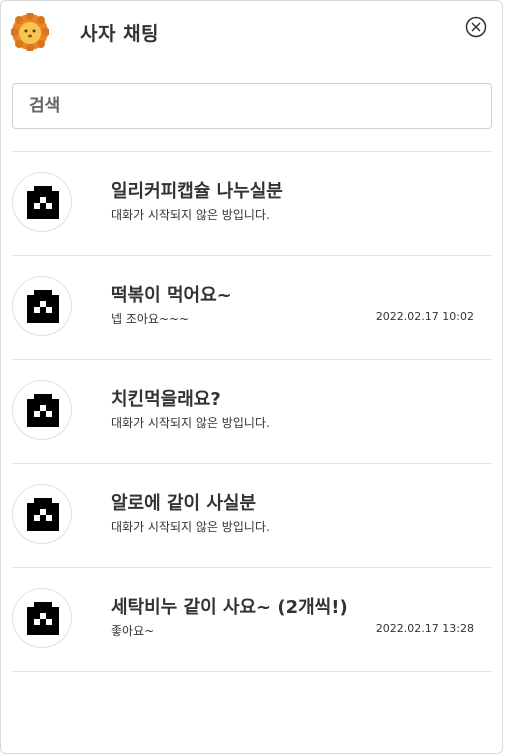 The image size is (505, 756). What do you see at coordinates (197, 191) in the screenshot?
I see `chat-room-name: 일리커피캡슐 나누실분` at bounding box center [197, 191].